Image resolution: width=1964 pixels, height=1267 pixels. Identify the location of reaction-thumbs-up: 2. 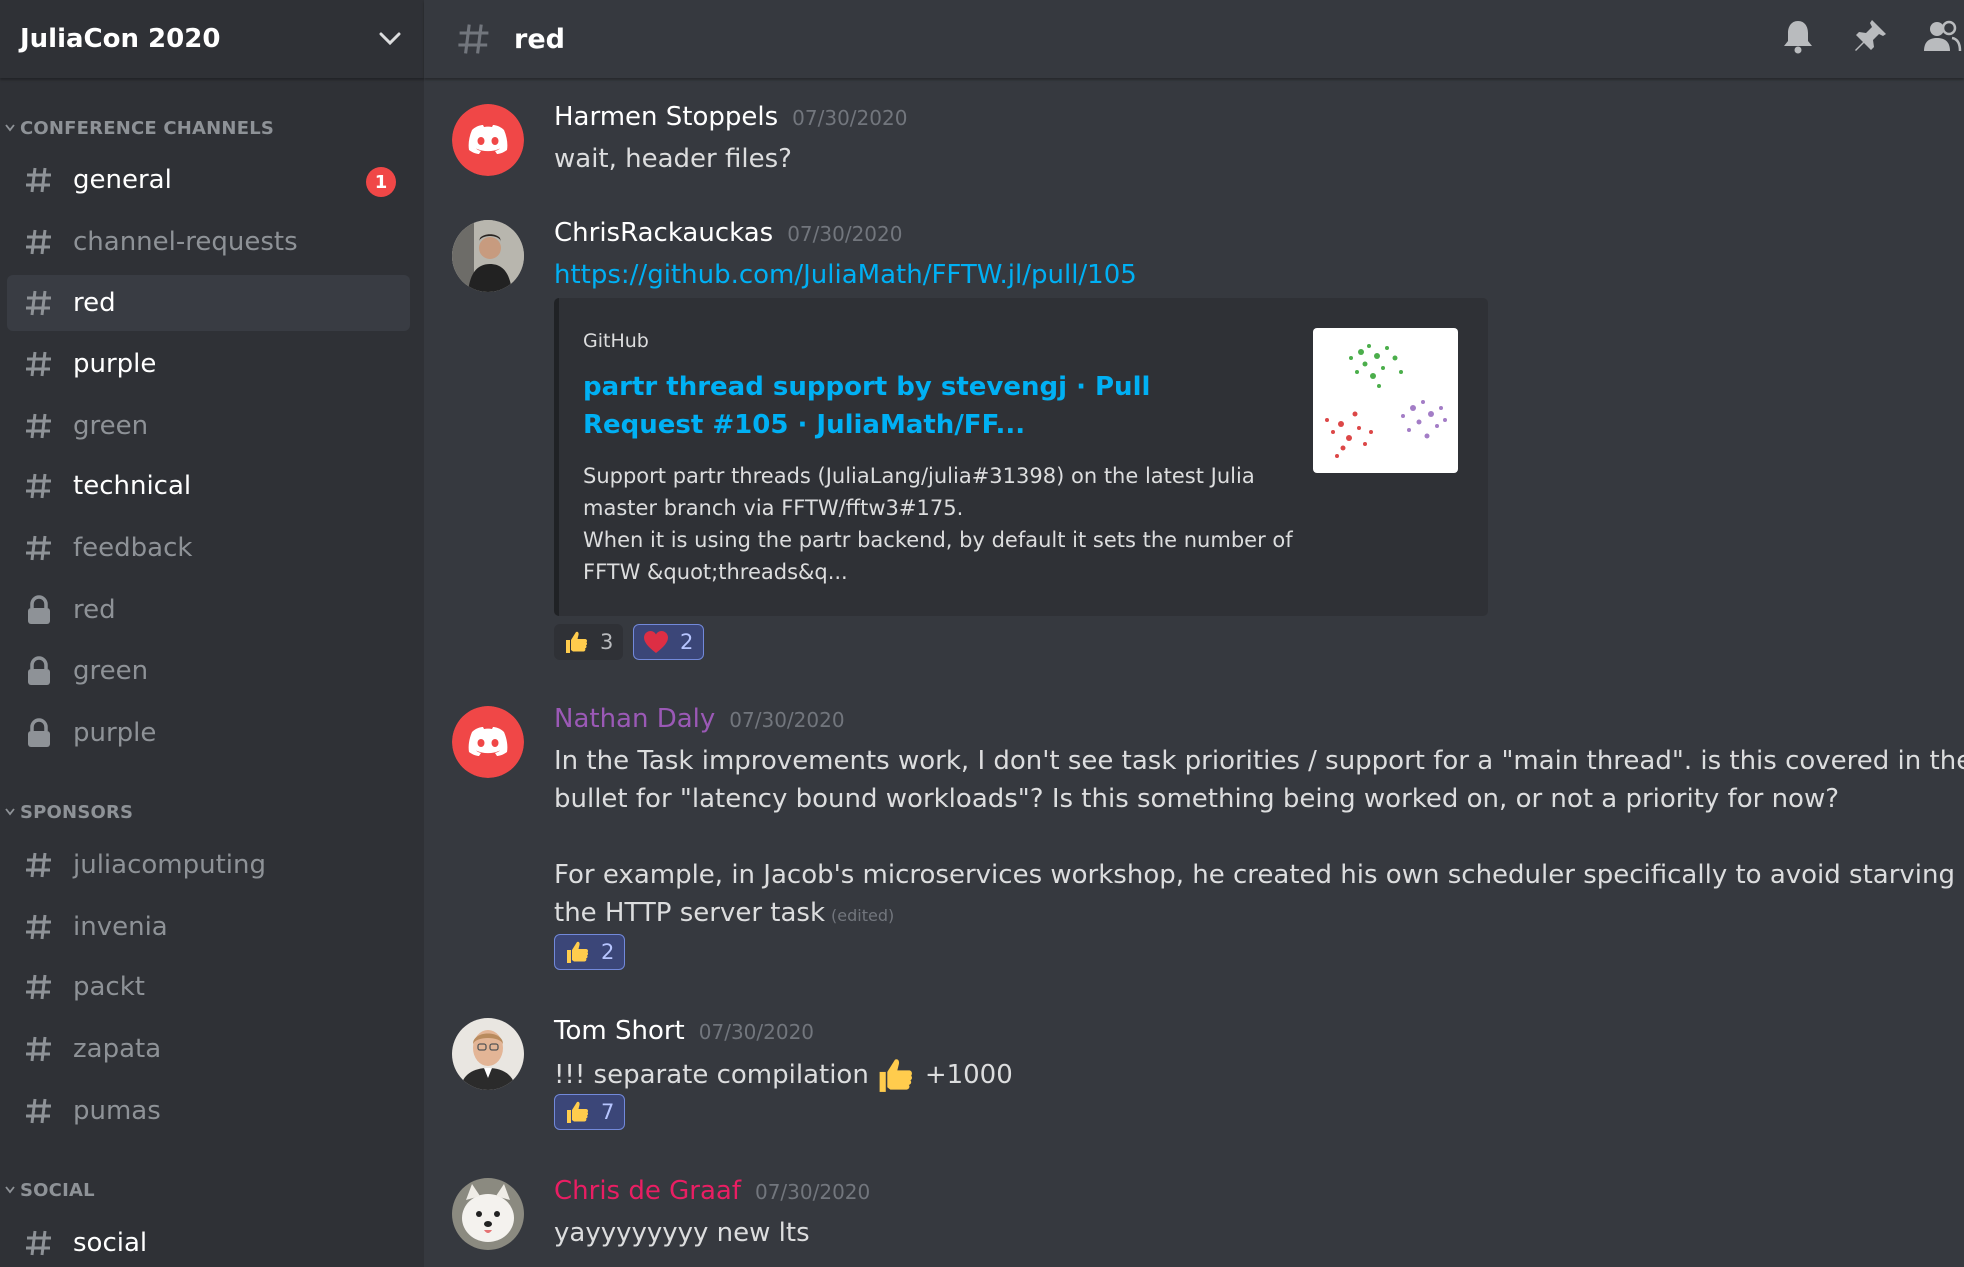
(590, 952).